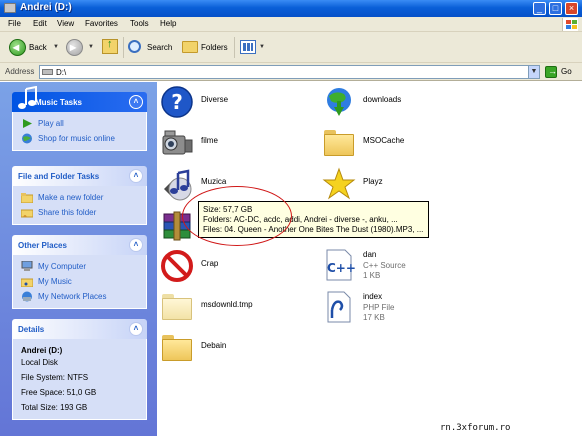 The image size is (582, 436). What do you see at coordinates (74, 47) in the screenshot?
I see `forward-arrow-icon: ▸` at bounding box center [74, 47].